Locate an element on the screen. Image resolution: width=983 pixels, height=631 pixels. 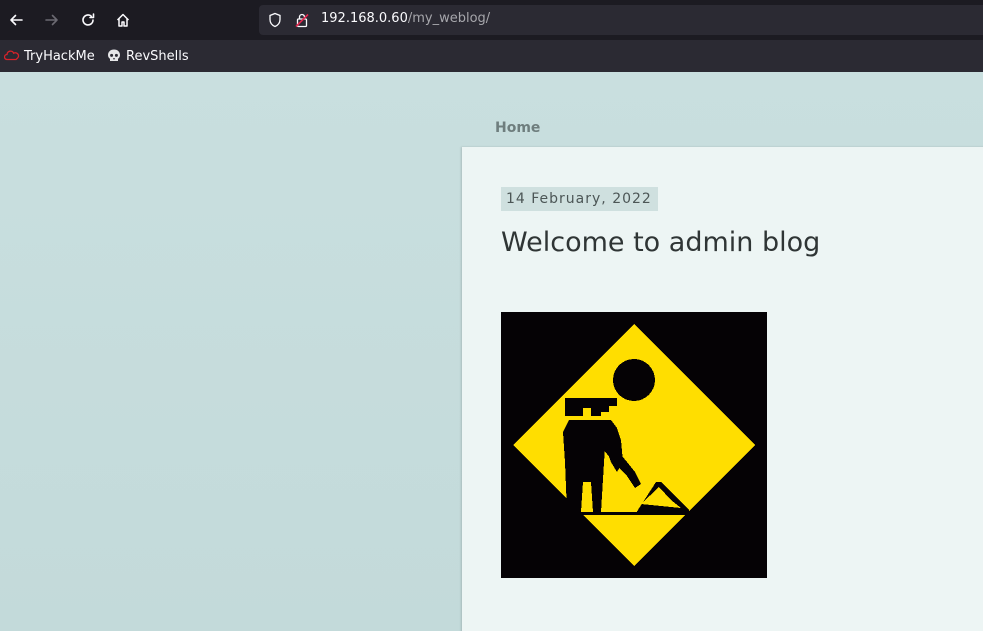
home-button is located at coordinates (123, 20).